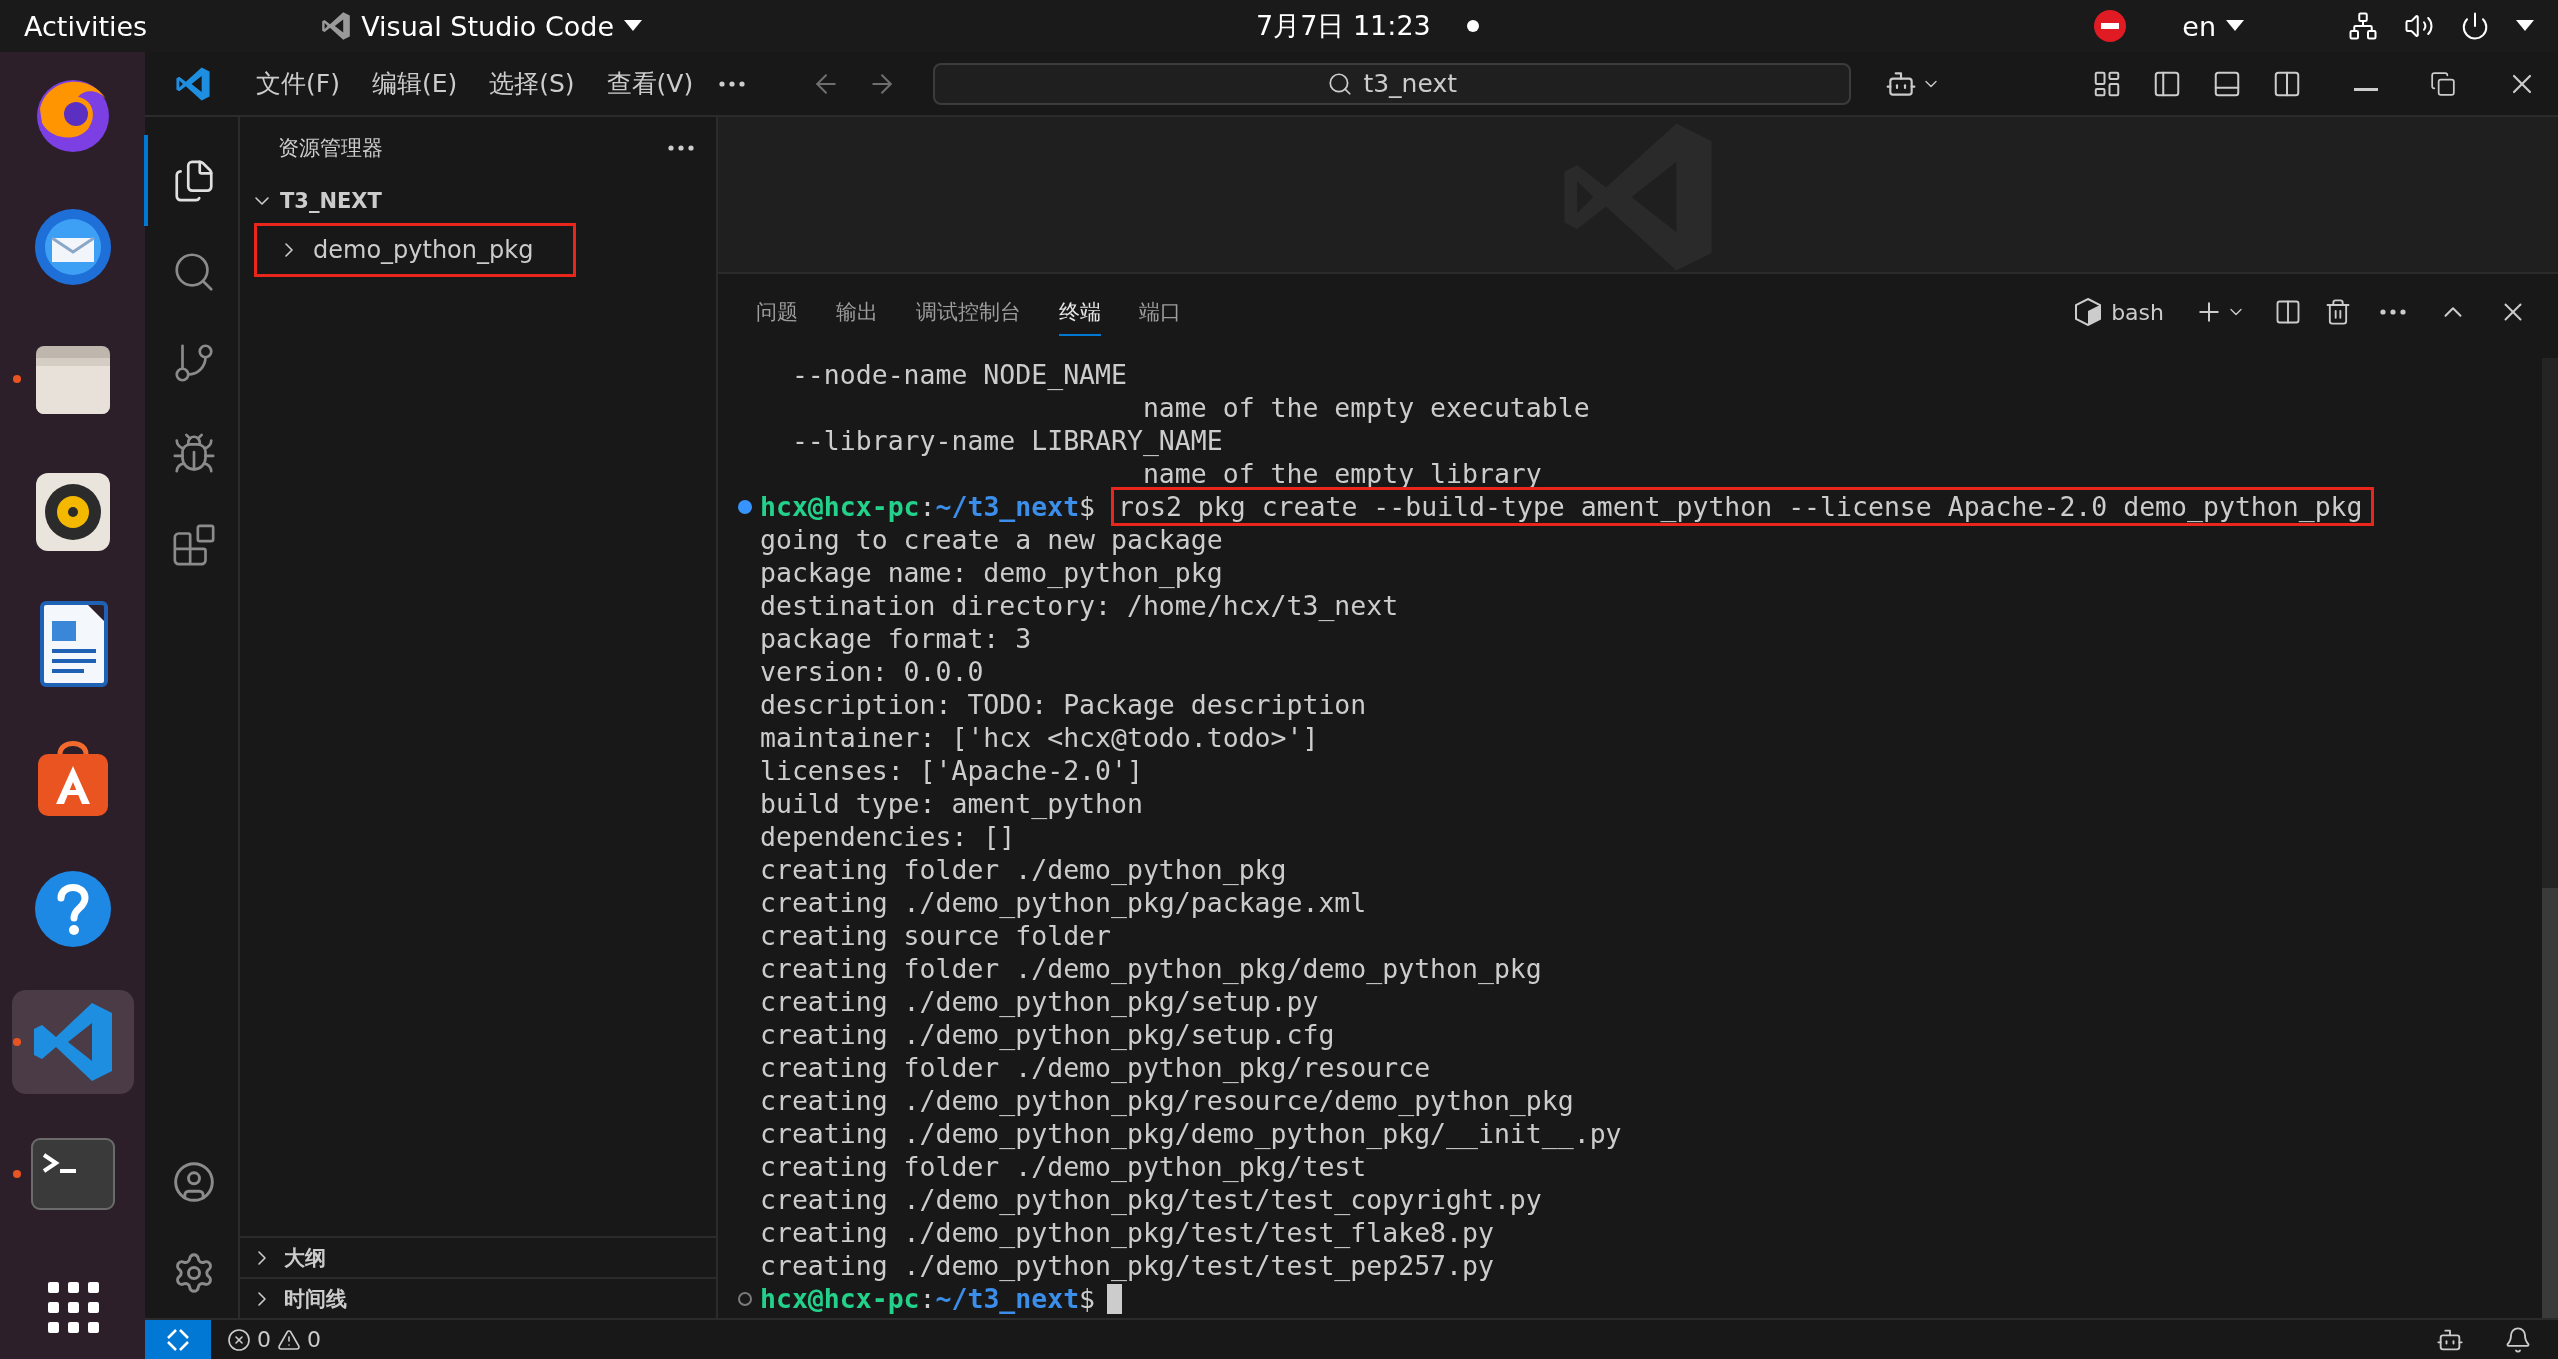 This screenshot has width=2558, height=1359. What do you see at coordinates (482, 26) in the screenshot?
I see `app-menu: Visual Studio Code` at bounding box center [482, 26].